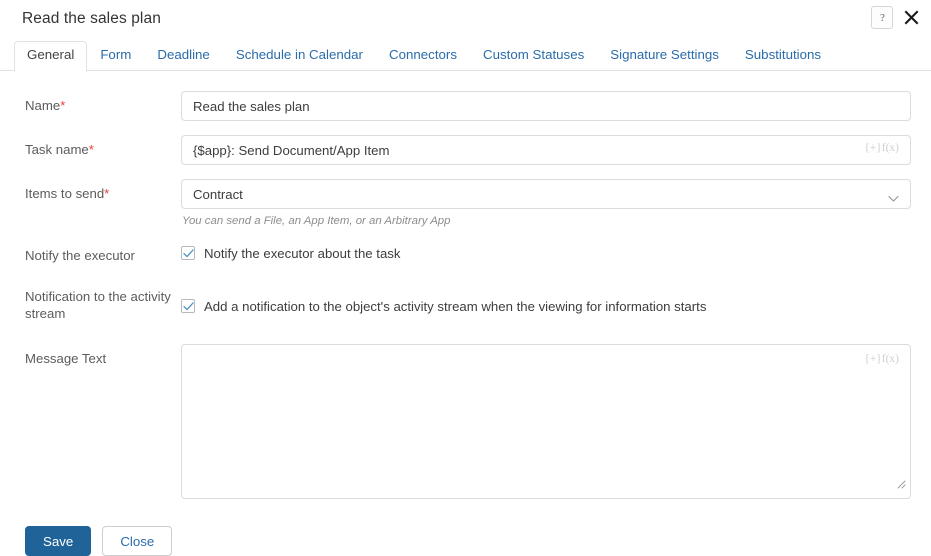  I want to click on save-button: Save, so click(58, 541).